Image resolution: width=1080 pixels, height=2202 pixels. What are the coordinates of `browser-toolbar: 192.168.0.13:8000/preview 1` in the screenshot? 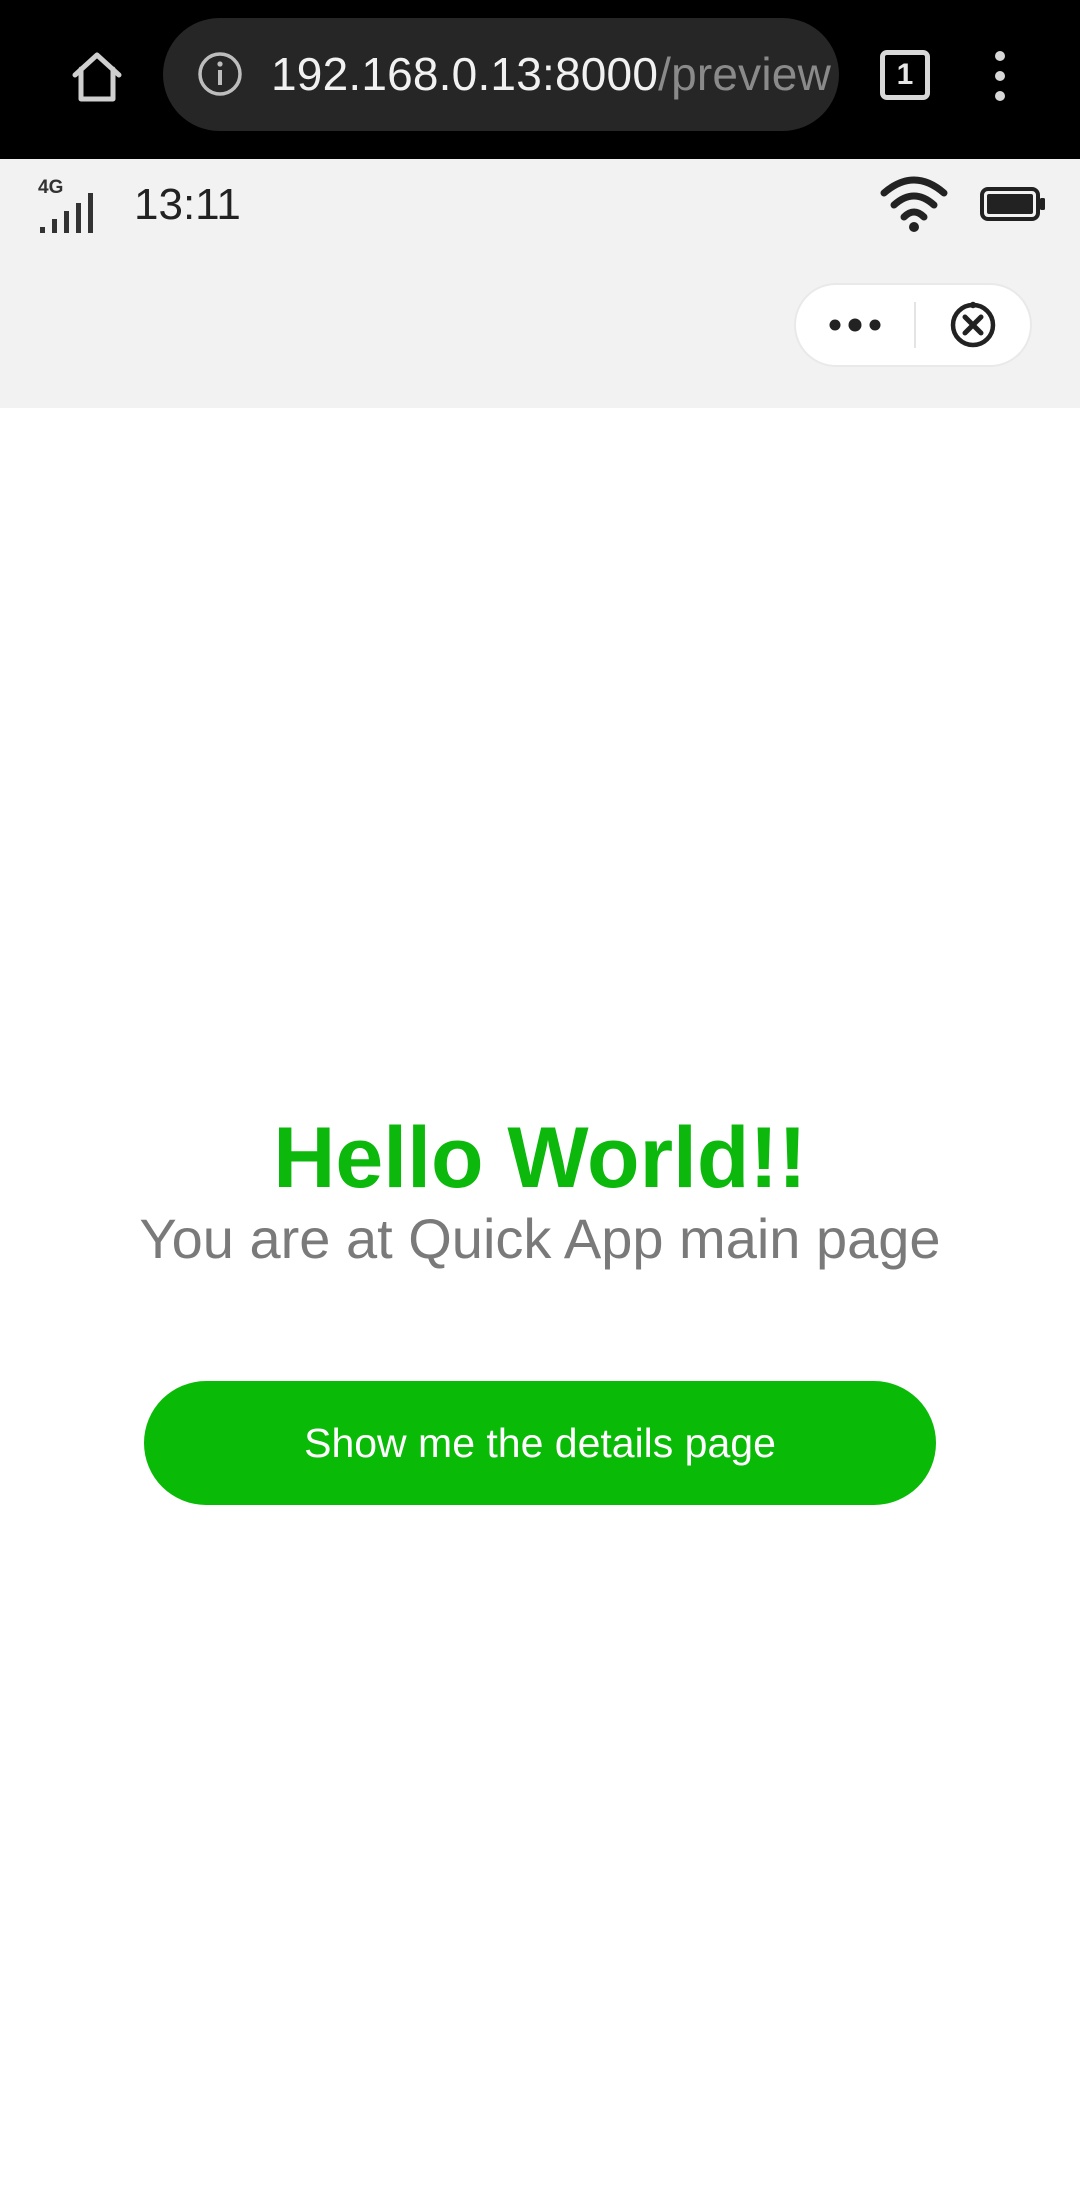 It's located at (540, 79).